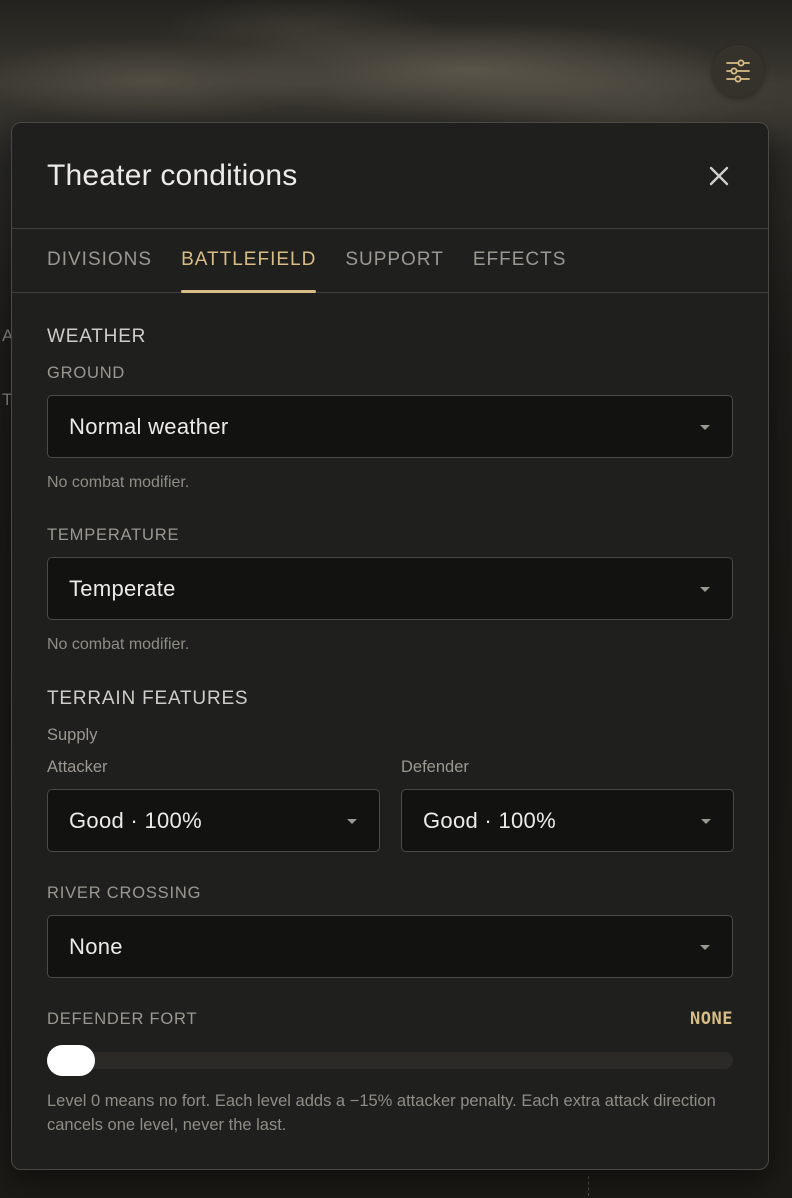 This screenshot has height=1198, width=792. Describe the element at coordinates (122, 588) in the screenshot. I see `temperature-select-value: Temperate` at that location.